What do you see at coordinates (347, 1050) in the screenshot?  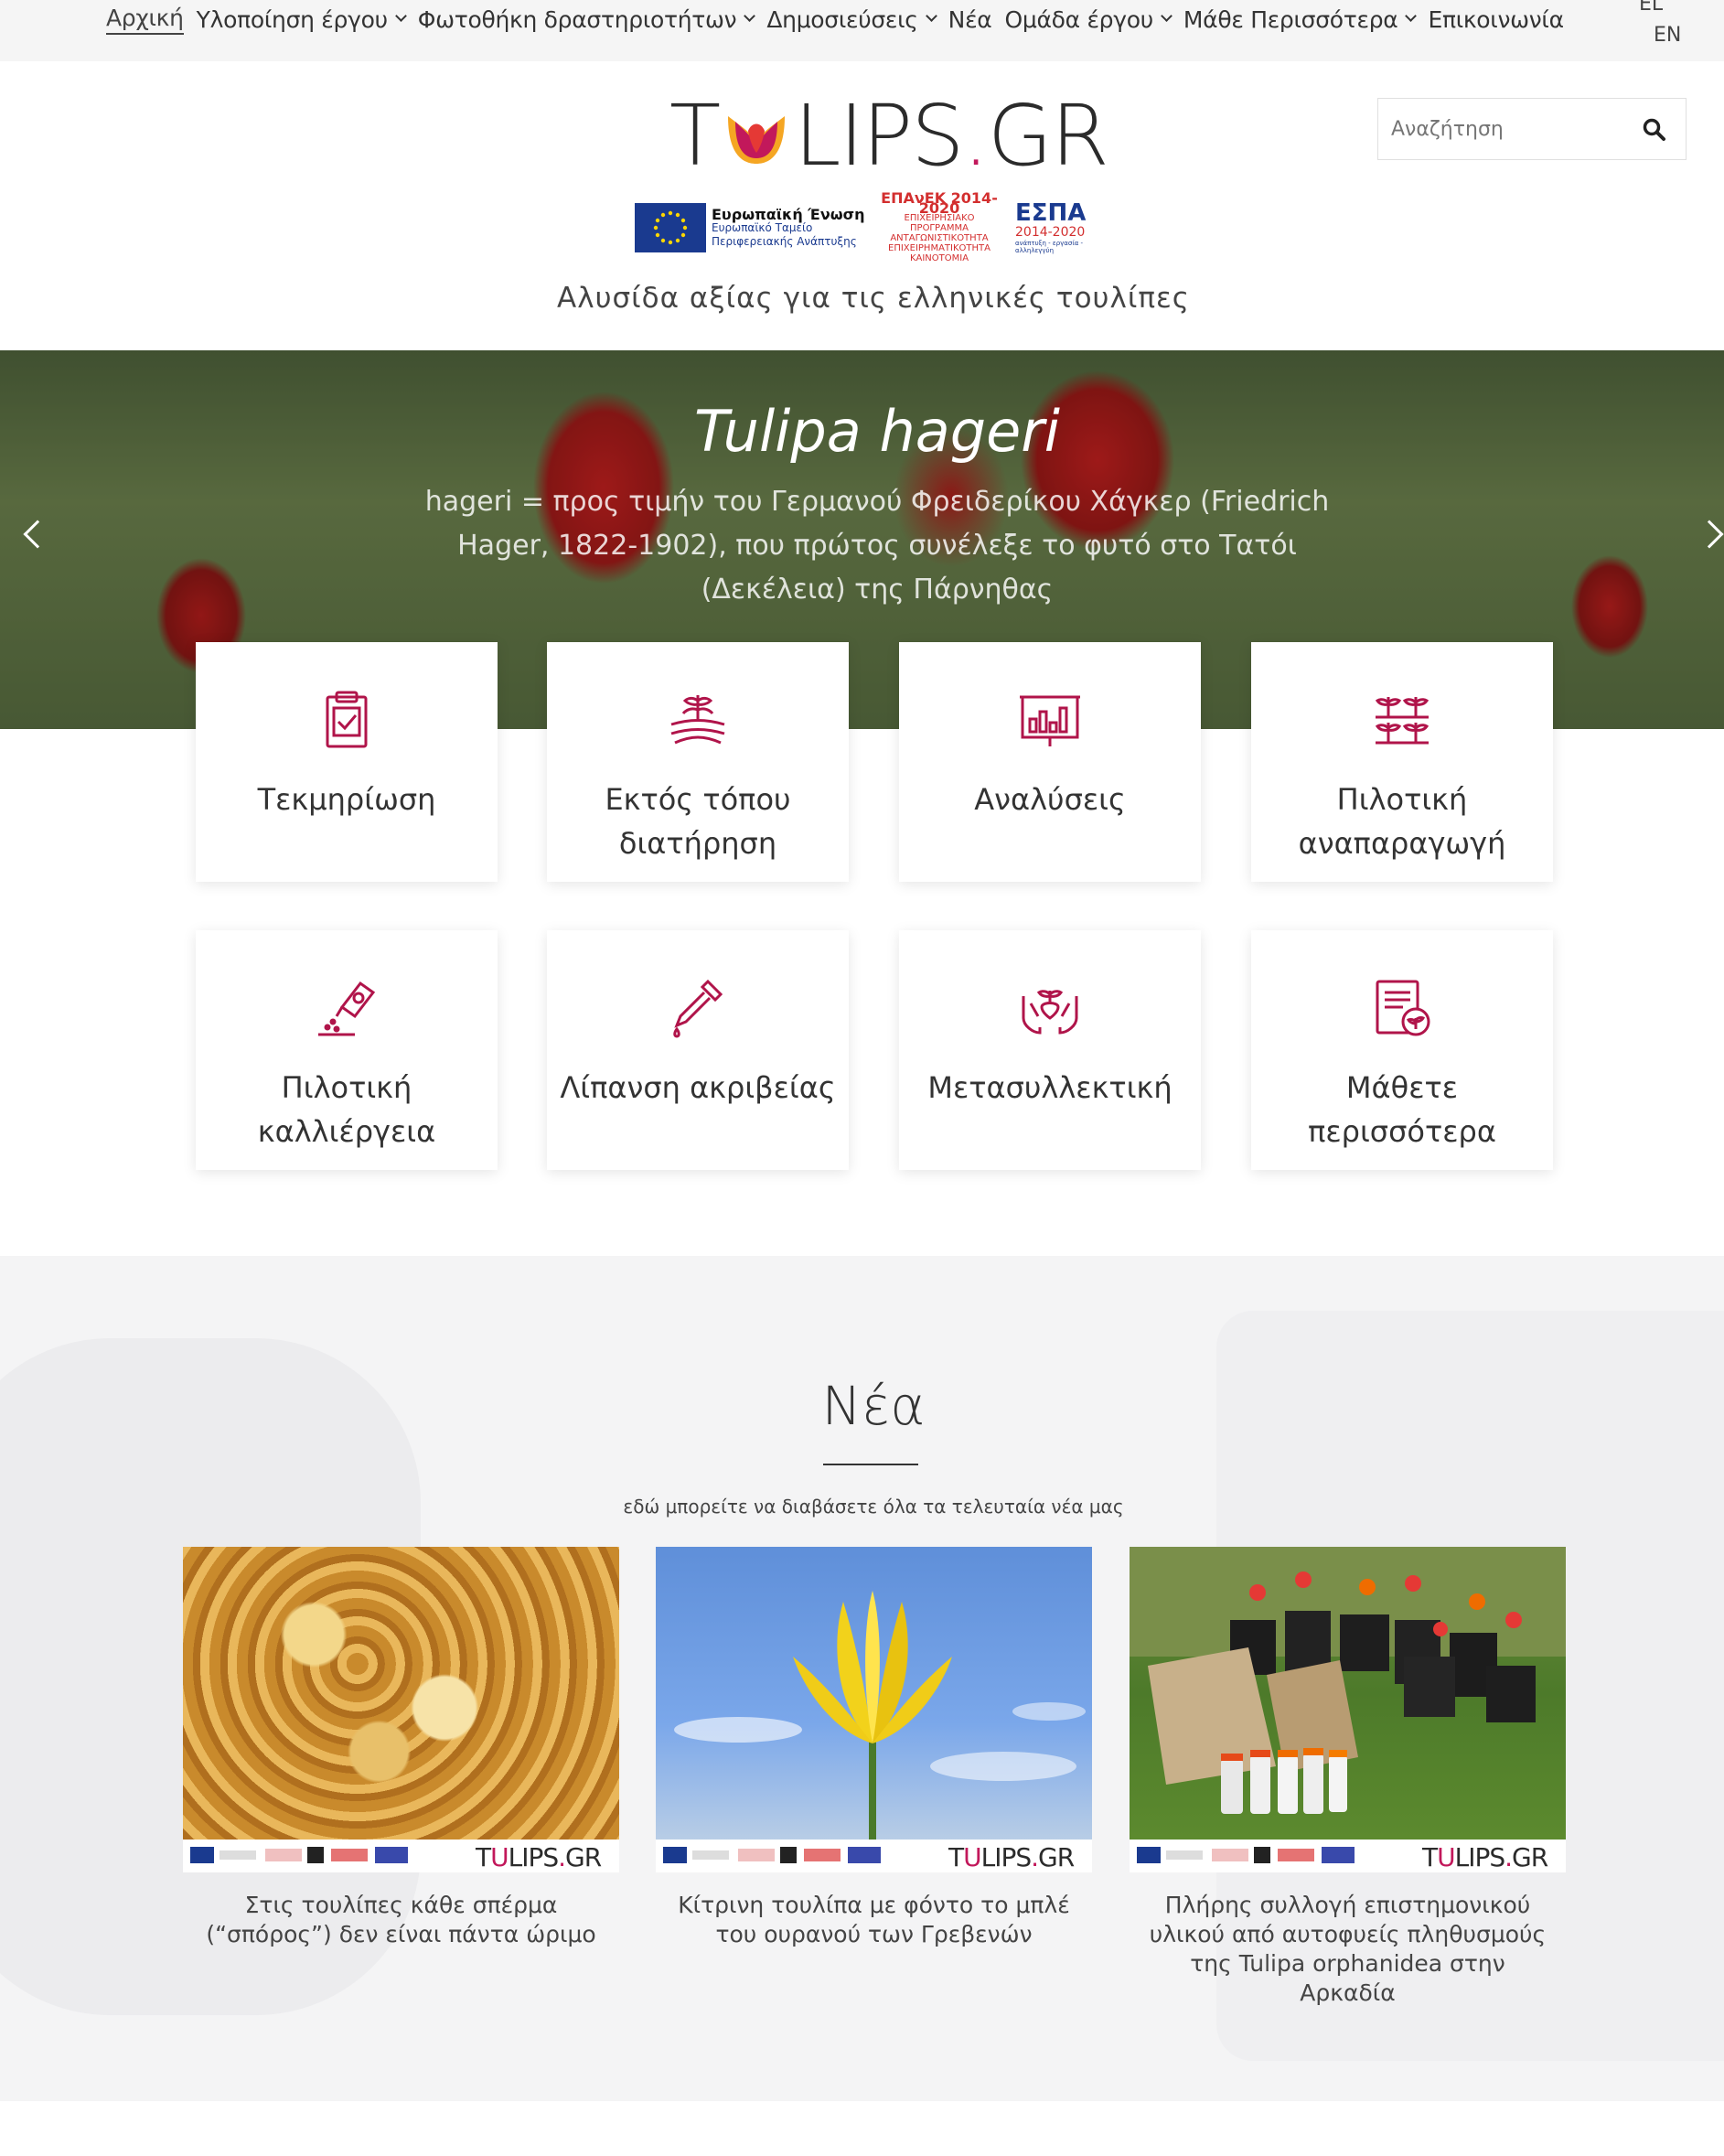 I see `card-pilot-cultivation: Πιλοτική καλλιέργεια` at bounding box center [347, 1050].